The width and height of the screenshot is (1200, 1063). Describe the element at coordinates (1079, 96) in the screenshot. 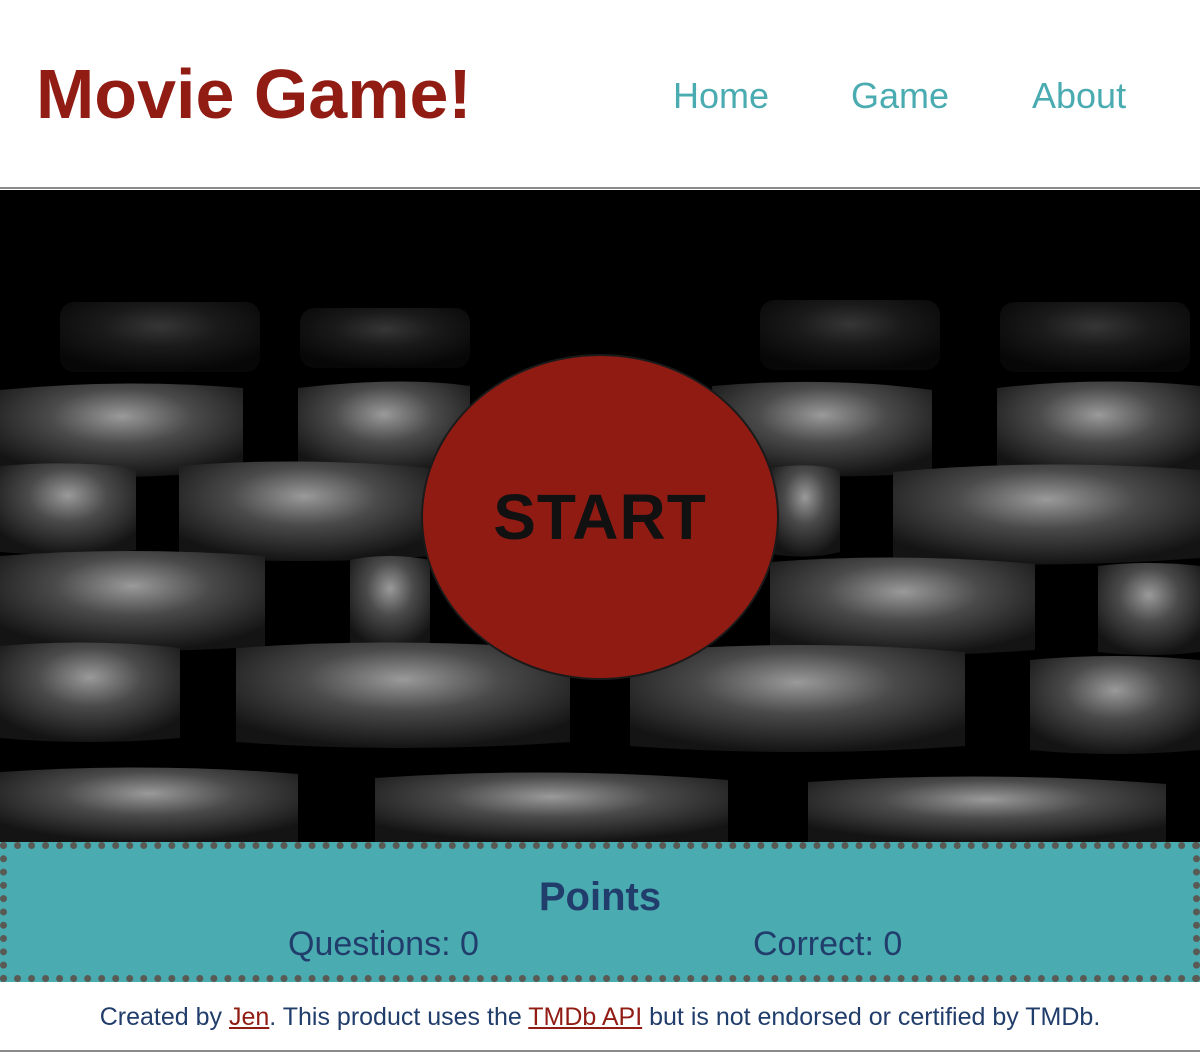

I see `nav-link-about: About` at that location.